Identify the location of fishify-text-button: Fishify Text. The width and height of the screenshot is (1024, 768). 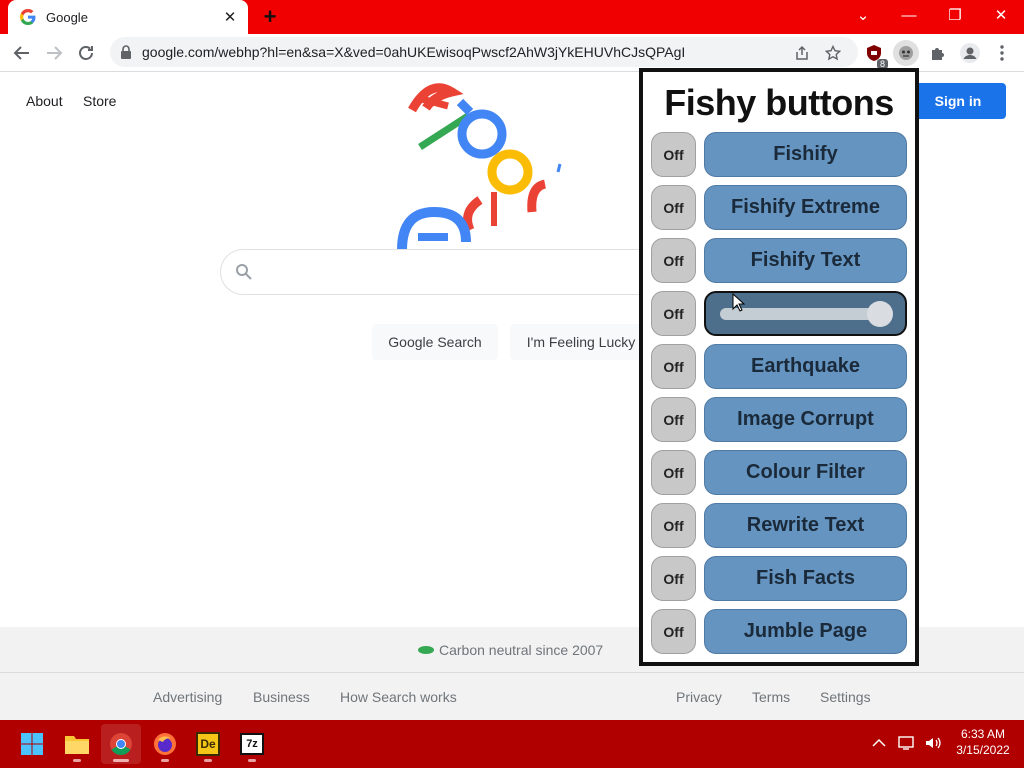
(805, 260).